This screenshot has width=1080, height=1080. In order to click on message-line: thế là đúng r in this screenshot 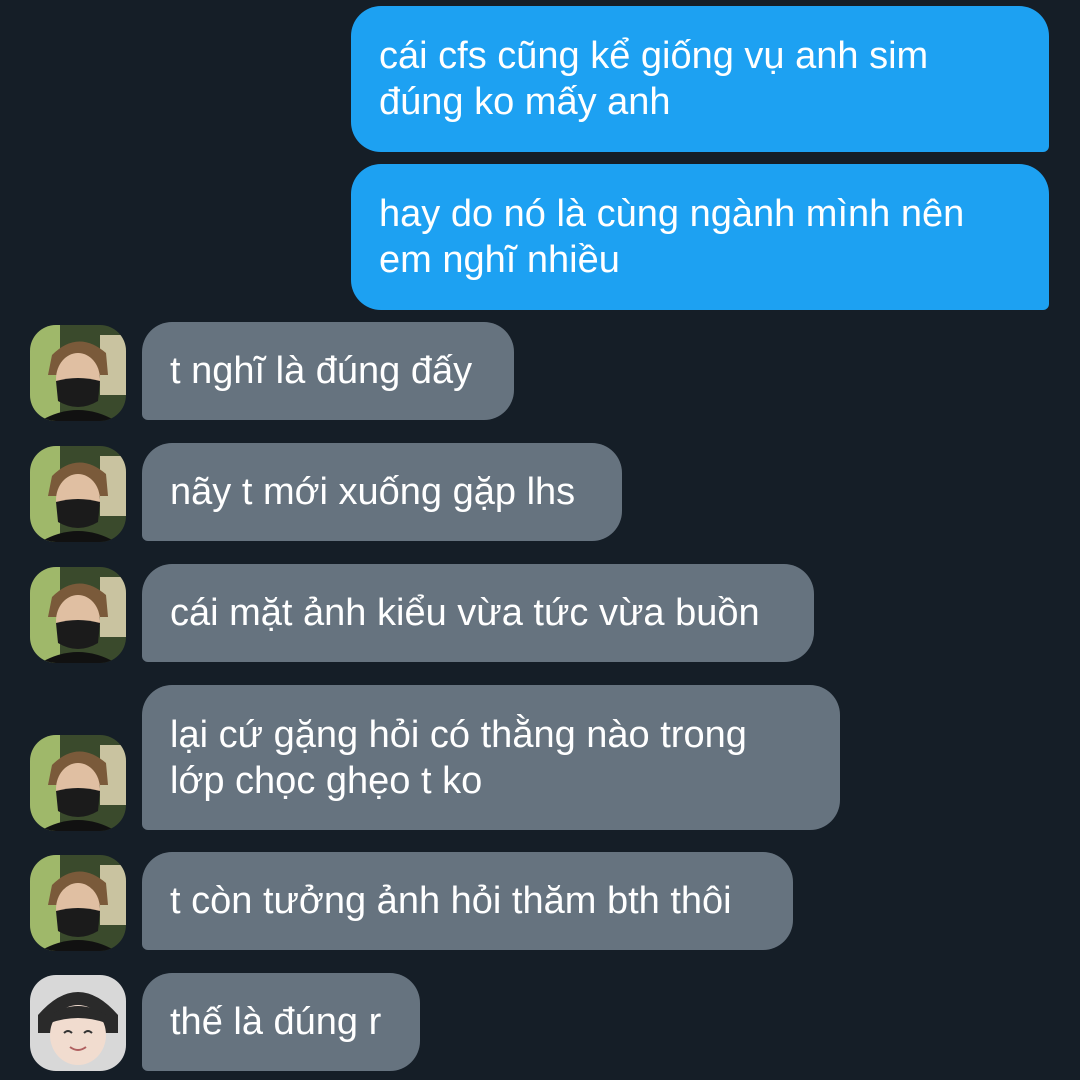, I will do `click(276, 1022)`.